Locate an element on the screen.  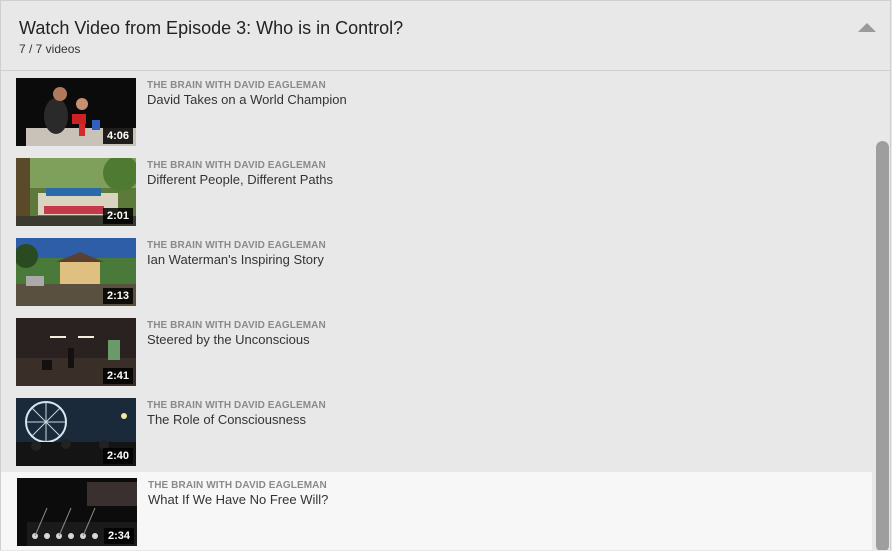
video-thumbnail: 2:01 is located at coordinates (76, 192).